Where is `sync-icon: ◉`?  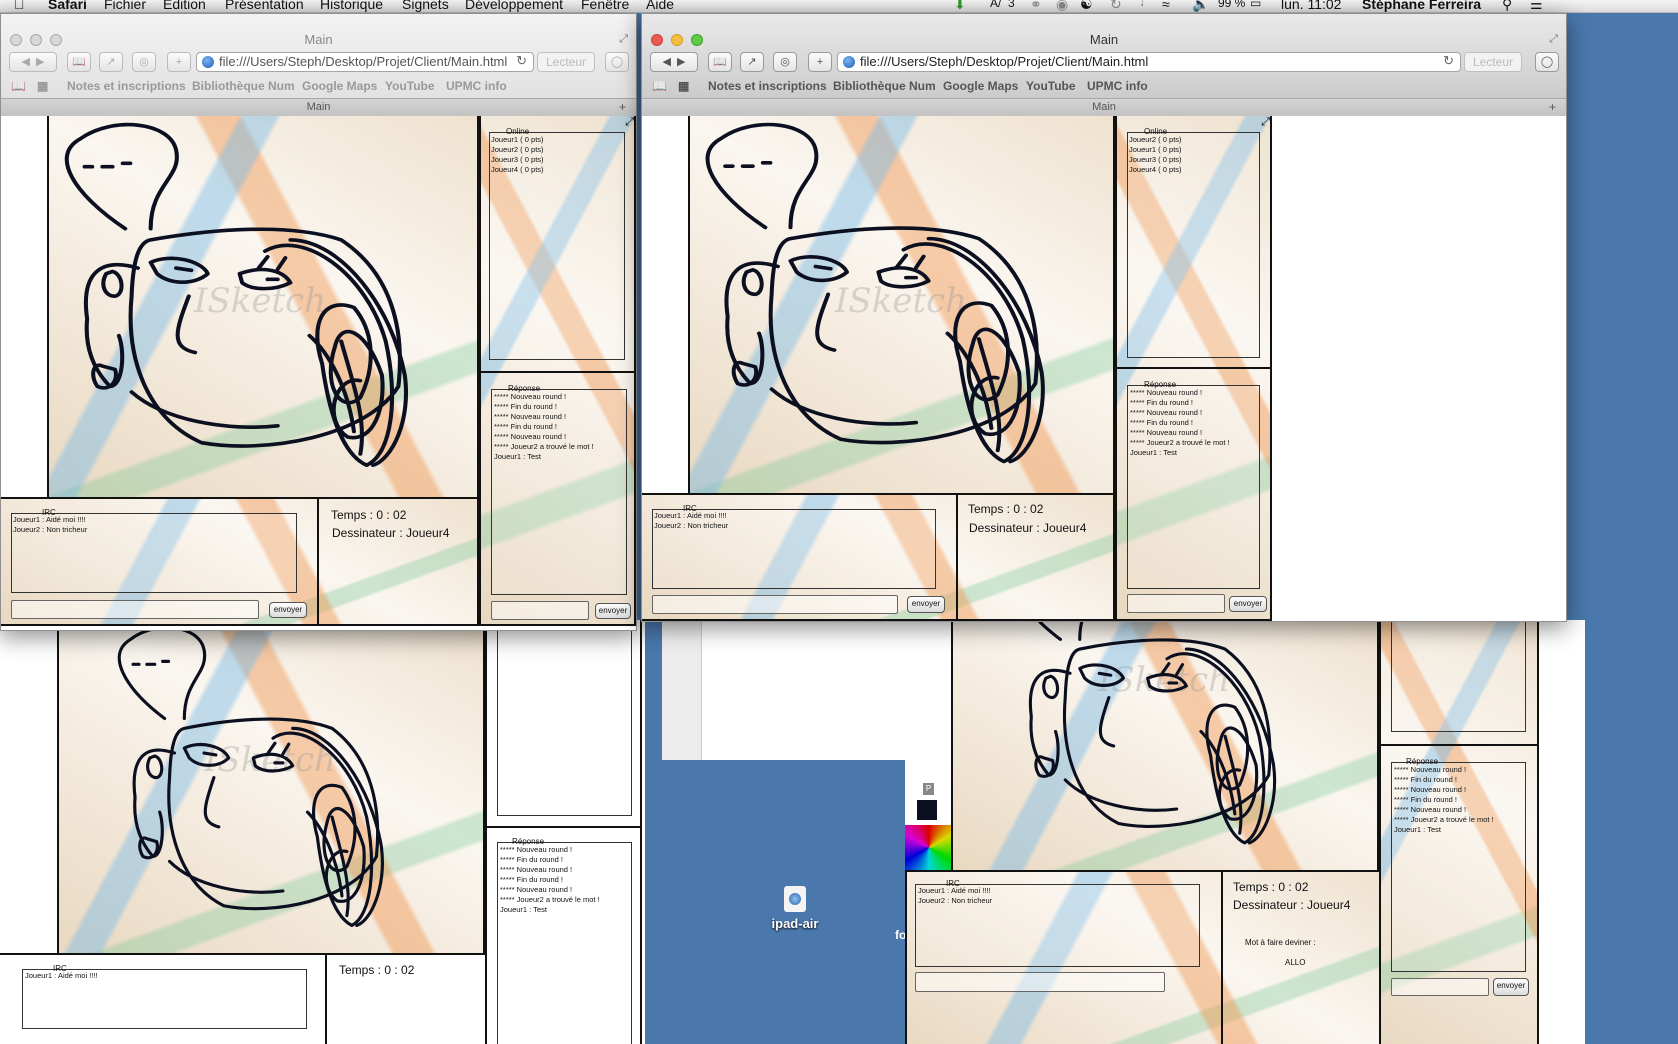
sync-icon: ◉ is located at coordinates (1062, 6).